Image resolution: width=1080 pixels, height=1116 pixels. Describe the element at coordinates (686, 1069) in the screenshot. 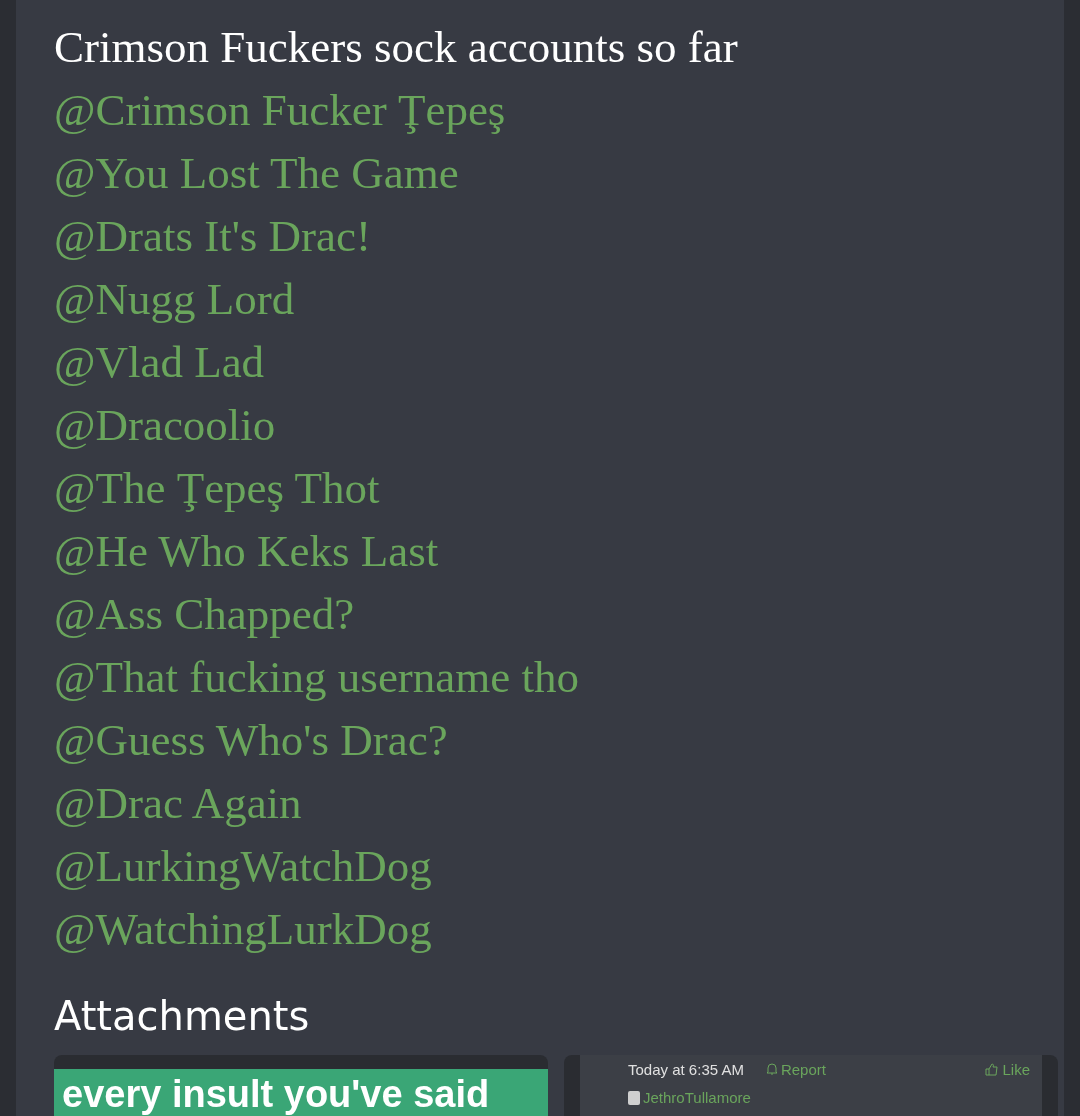

I see `post-time: Today at 6:35 AM` at that location.